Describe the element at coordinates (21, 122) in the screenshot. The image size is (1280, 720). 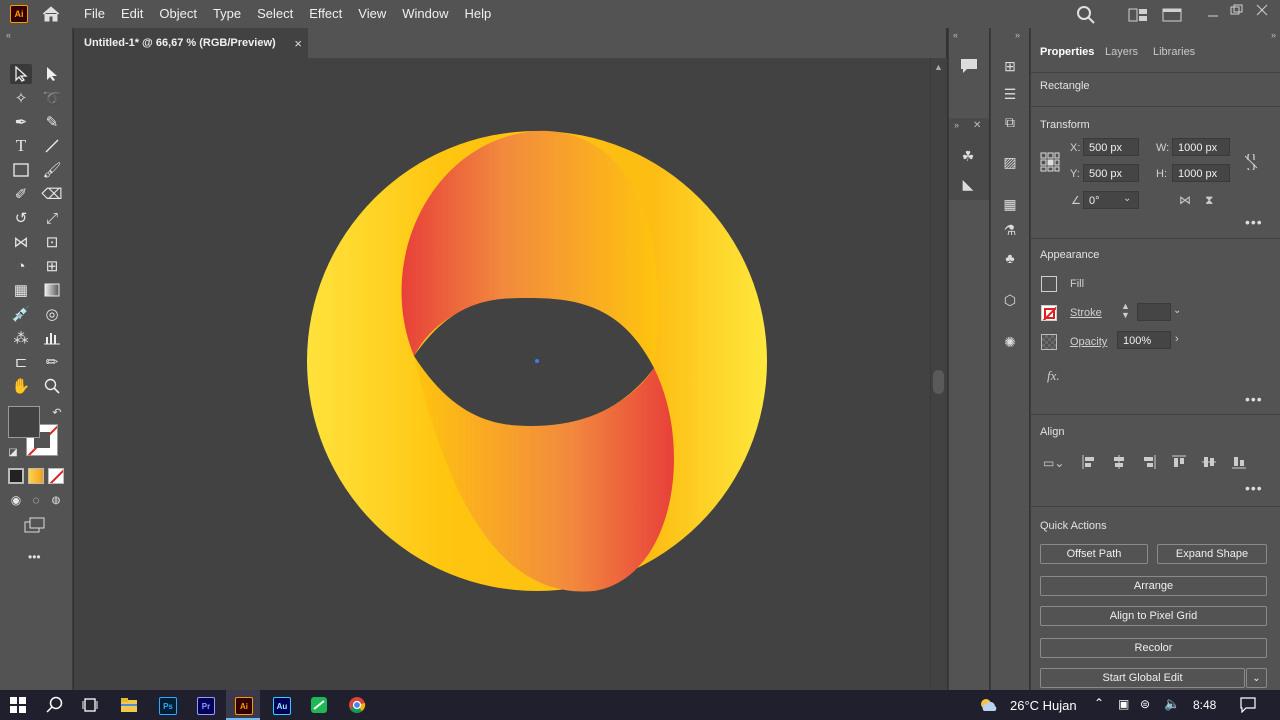
I see `pen-tool-icon: ✒` at that location.